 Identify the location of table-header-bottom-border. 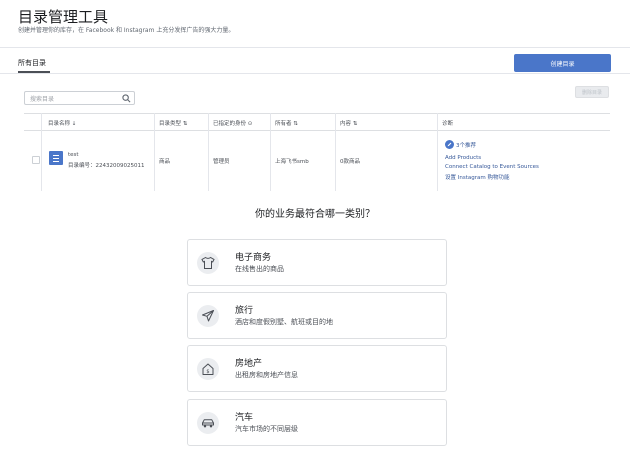
(317, 130).